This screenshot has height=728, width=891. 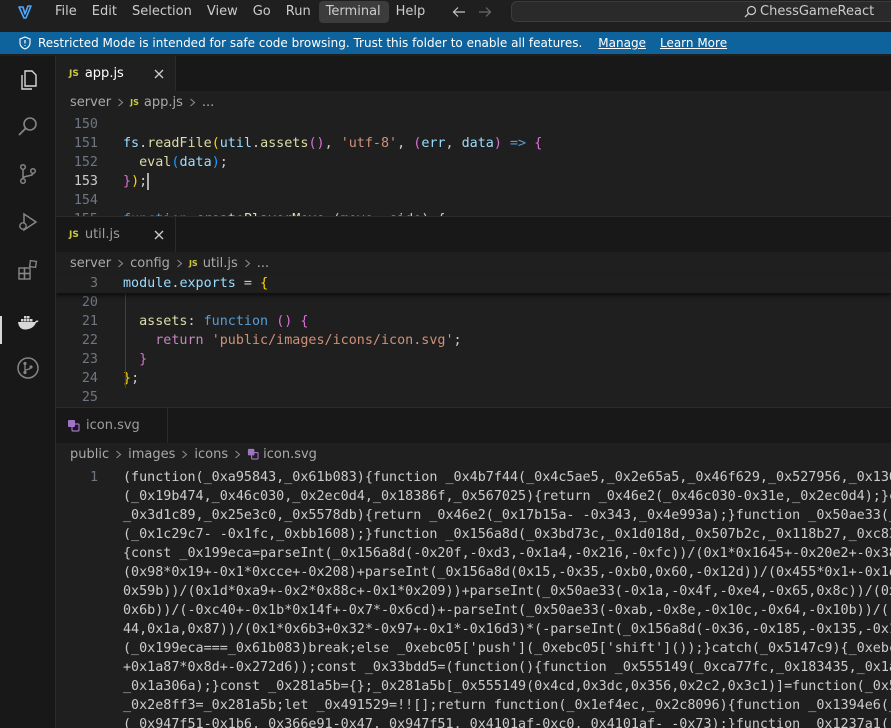 I want to click on extensions-icon, so click(x=28, y=270).